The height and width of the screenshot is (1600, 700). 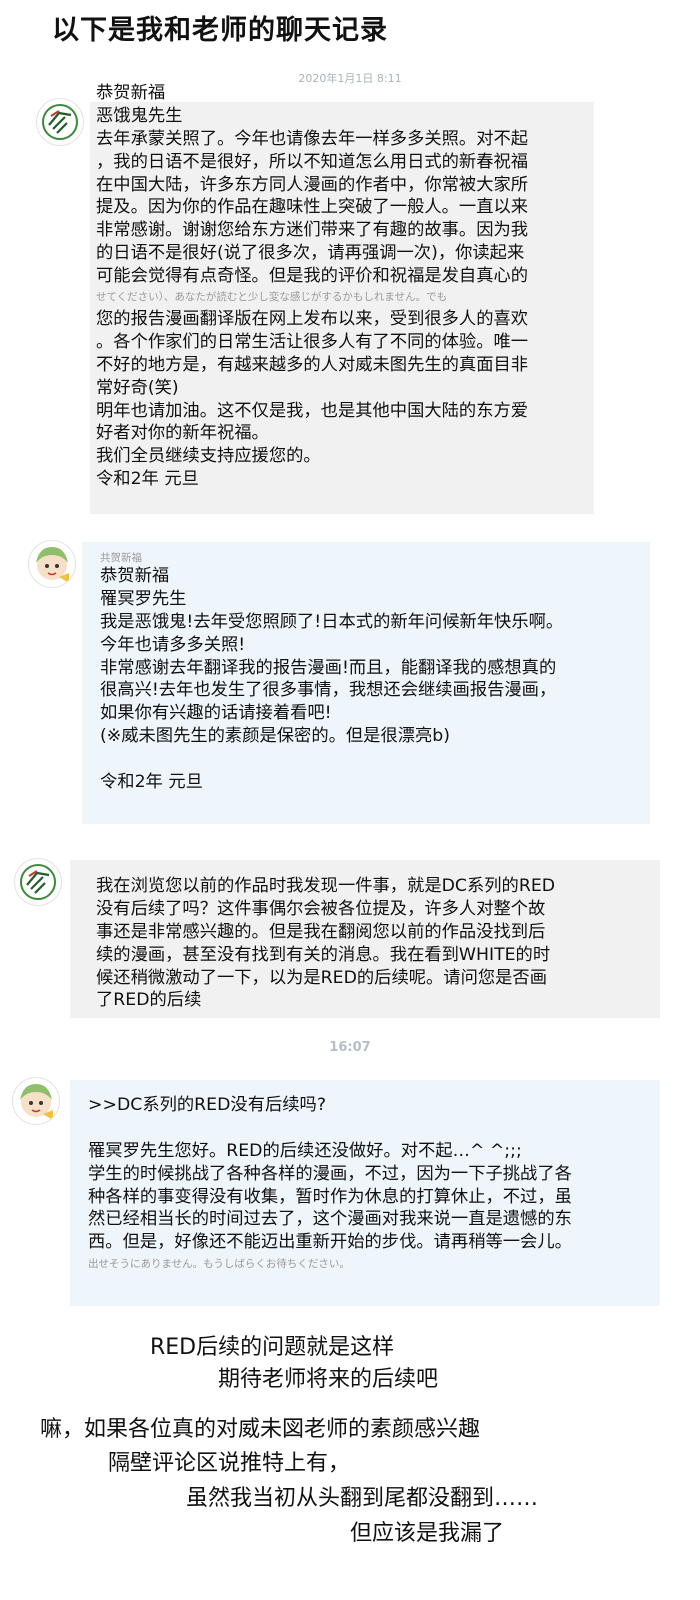 I want to click on message-line: 罹冥罗先生您好。RED的后续还没做好。对不起…^ ^;;;, so click(x=305, y=1150).